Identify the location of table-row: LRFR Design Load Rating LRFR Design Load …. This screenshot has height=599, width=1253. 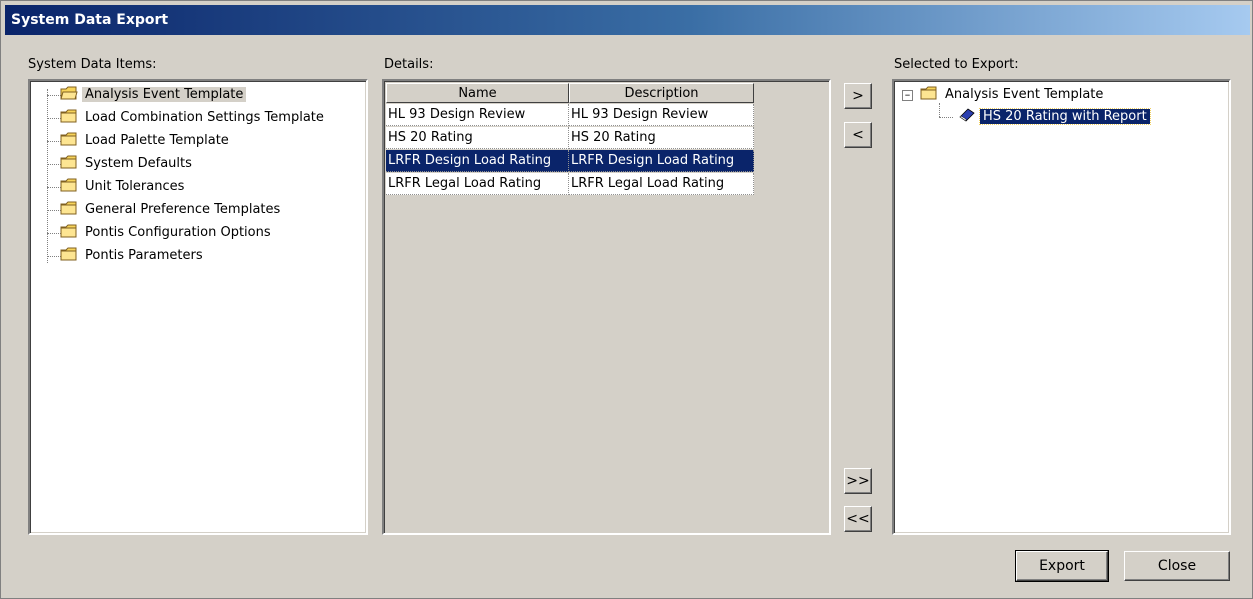
(570, 161).